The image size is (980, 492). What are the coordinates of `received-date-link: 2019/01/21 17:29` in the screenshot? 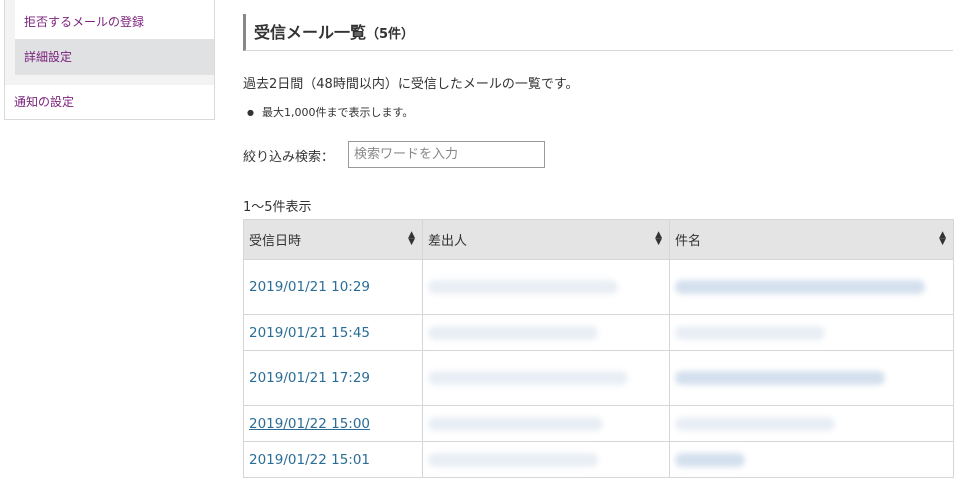 It's located at (309, 378).